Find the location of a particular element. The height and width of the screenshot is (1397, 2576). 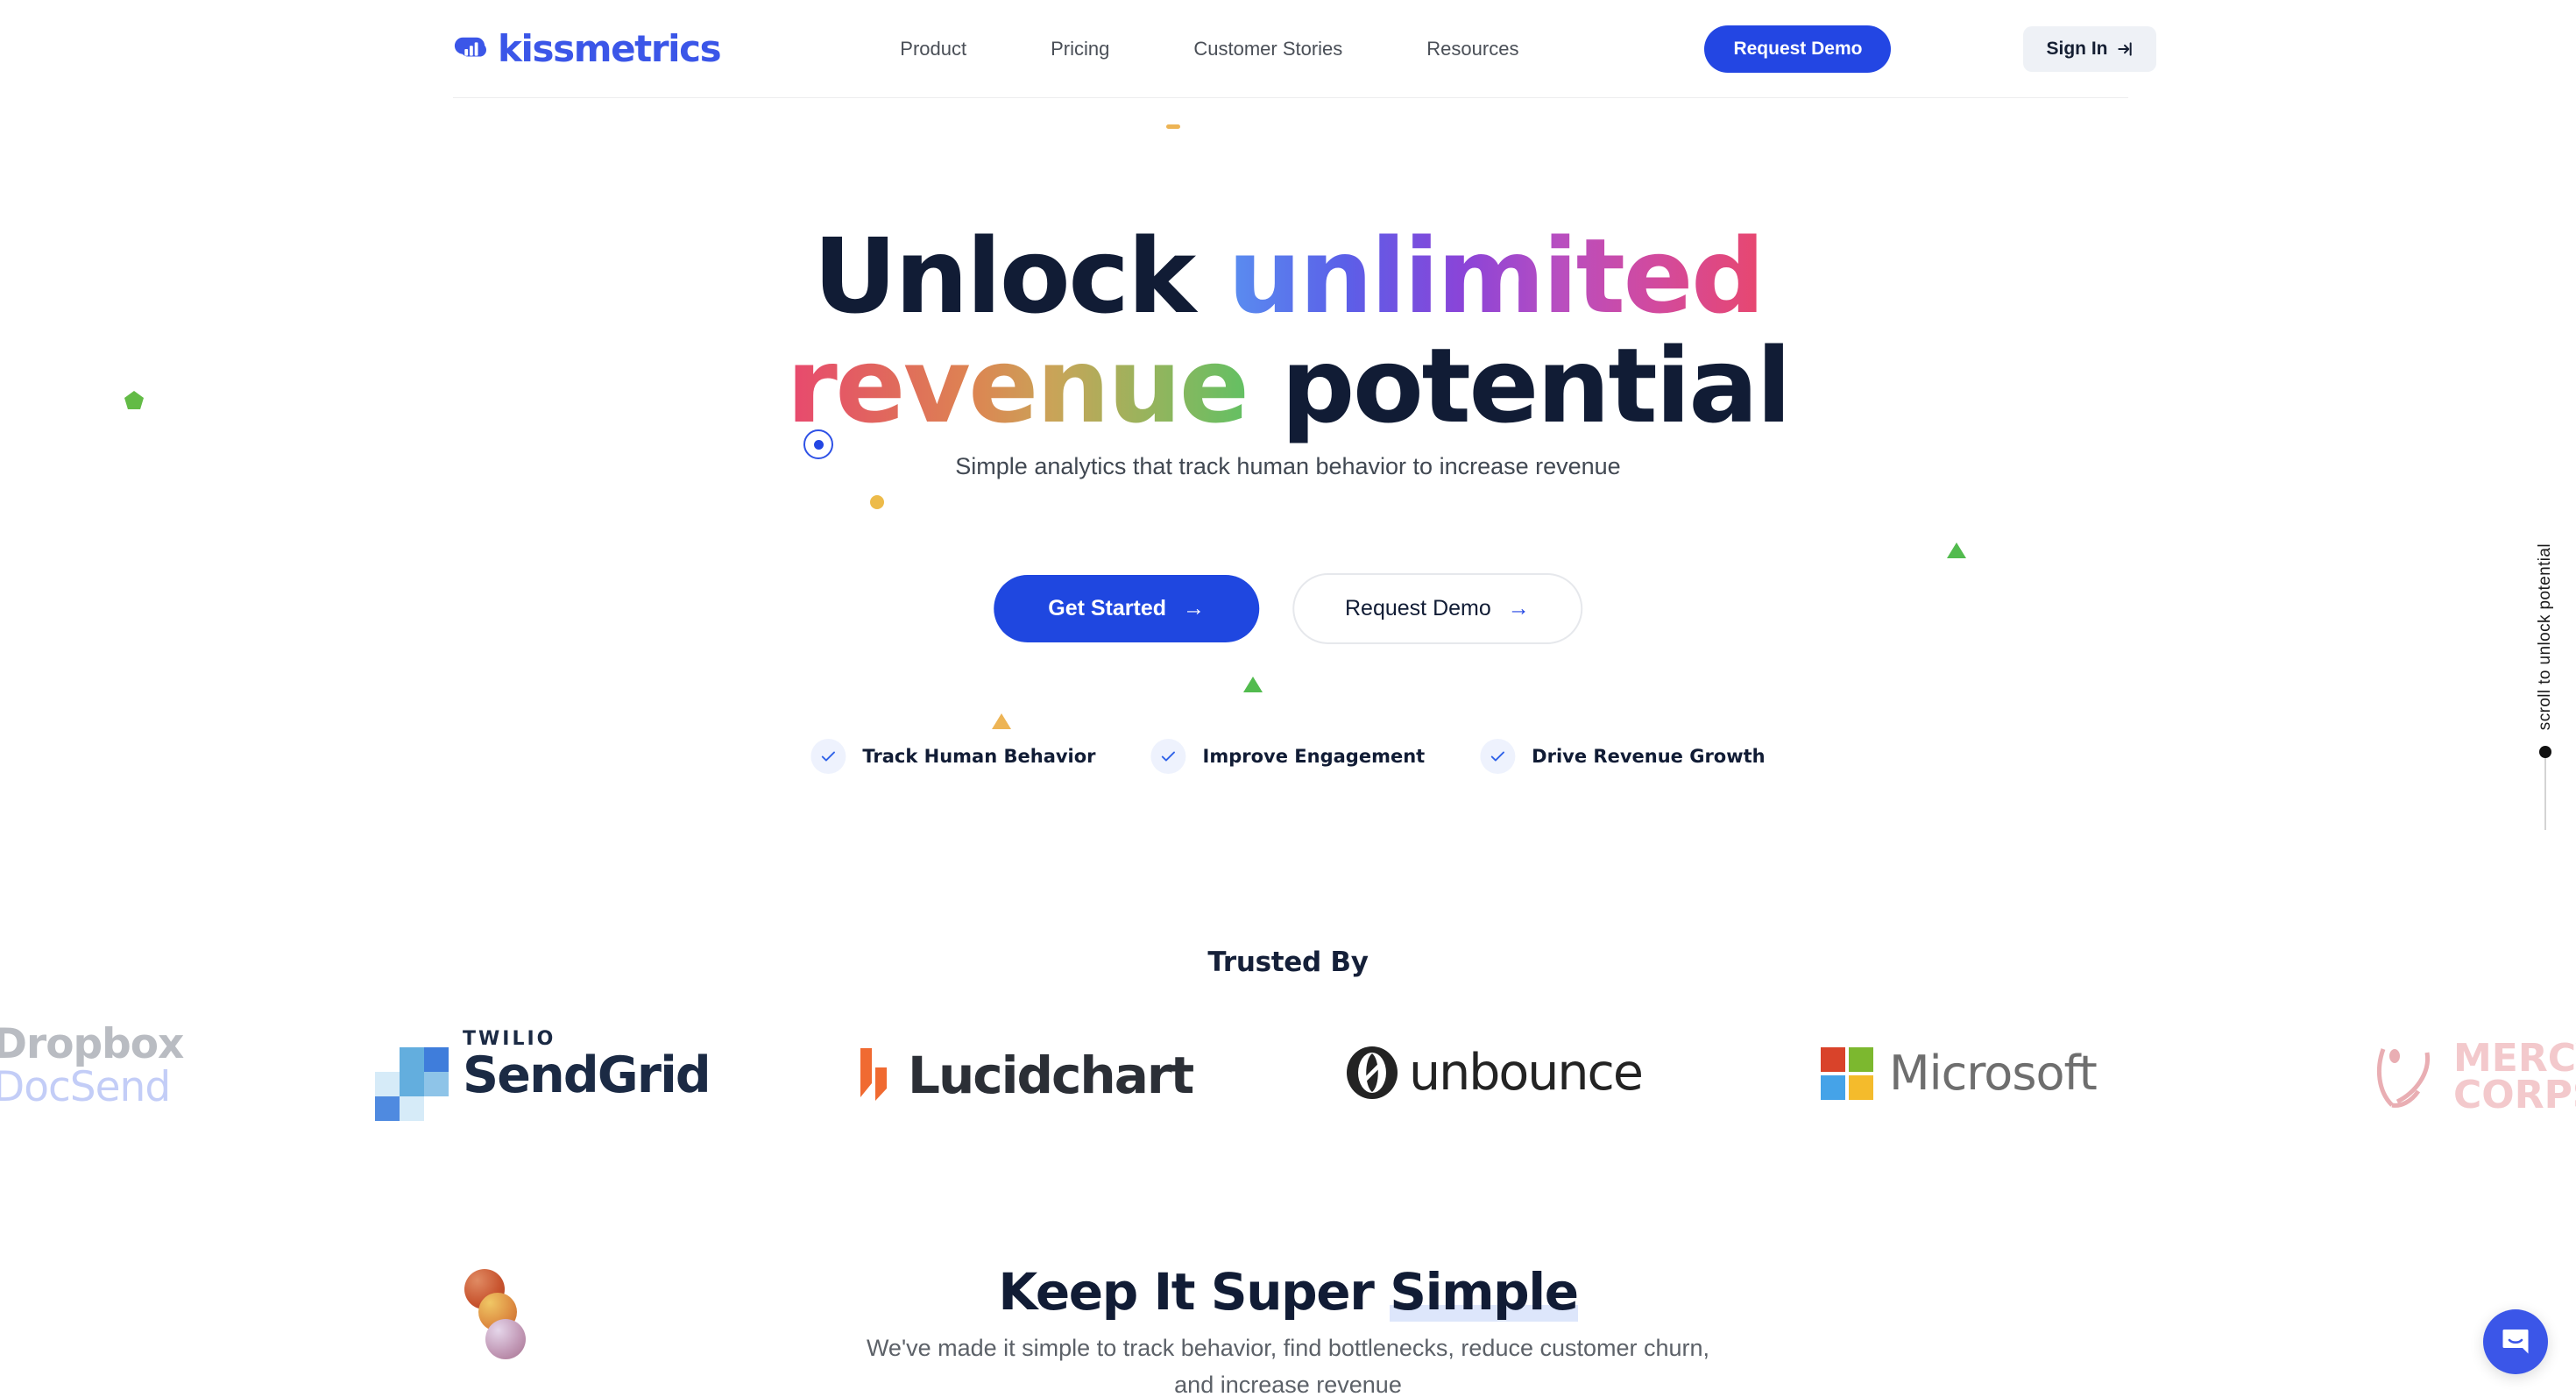

hero-request-demo-label: Request Demo is located at coordinates (1418, 608).